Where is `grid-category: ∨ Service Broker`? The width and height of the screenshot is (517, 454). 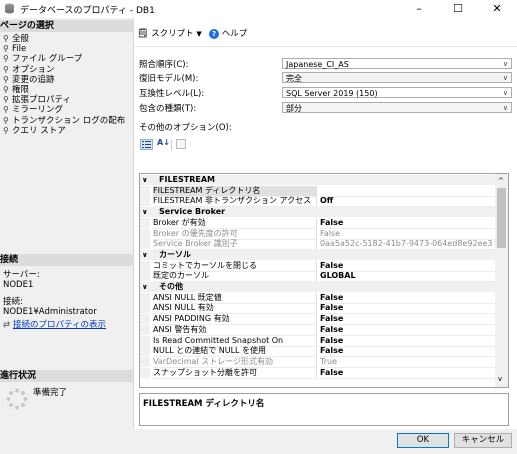 grid-category: ∨ Service Broker is located at coordinates (317, 212).